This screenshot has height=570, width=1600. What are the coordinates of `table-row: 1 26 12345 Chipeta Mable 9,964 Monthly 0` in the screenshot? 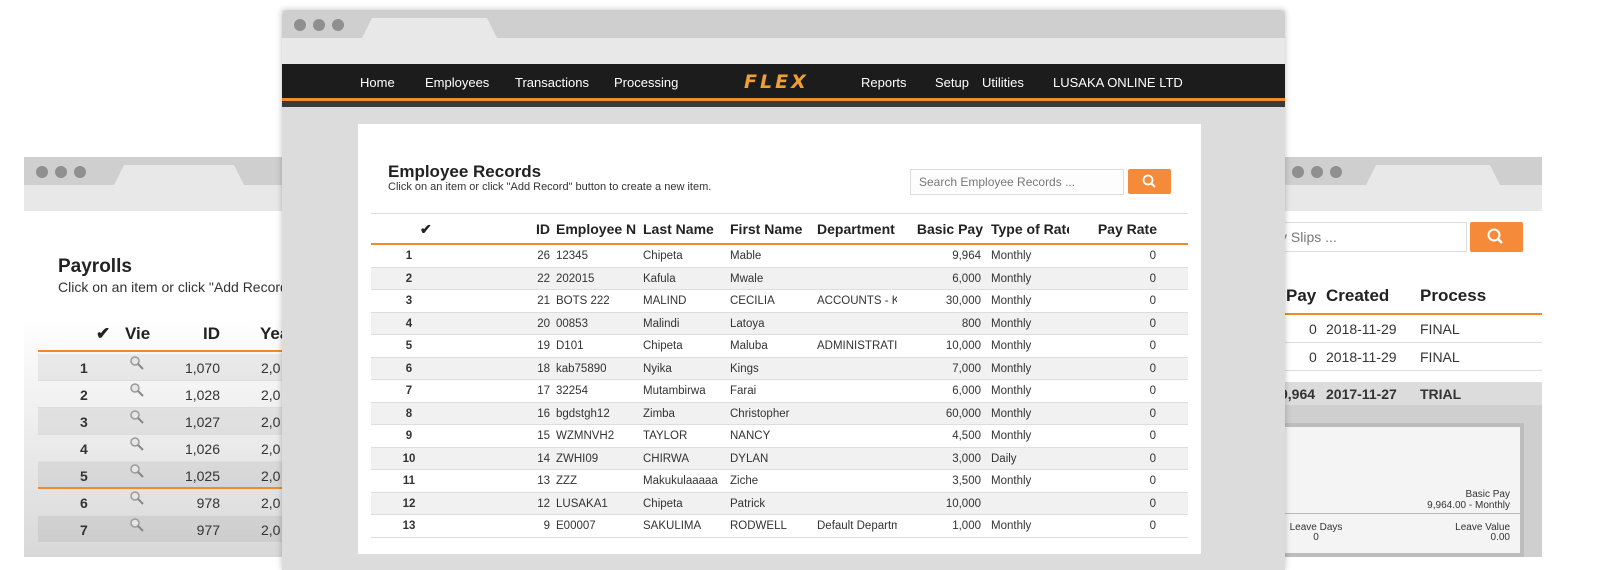 It's located at (779, 256).